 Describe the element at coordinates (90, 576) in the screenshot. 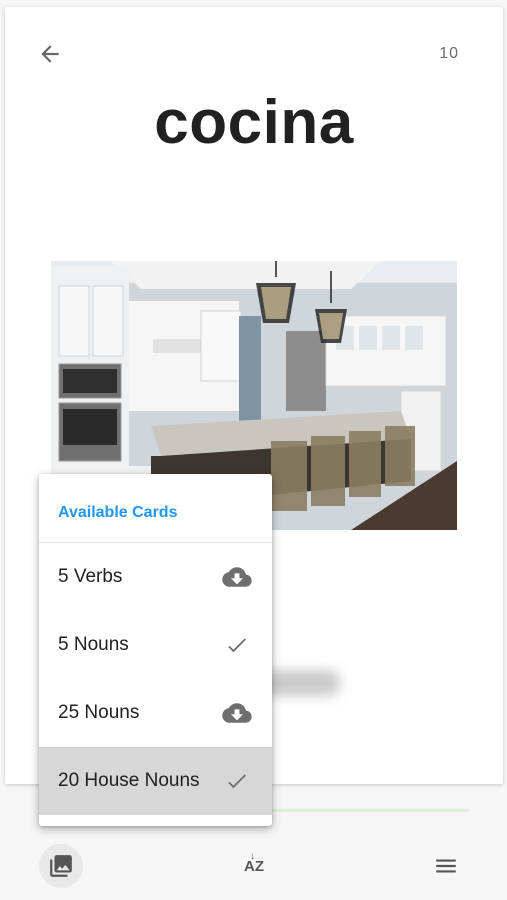

I see `deck-item-label: 5 Verbs` at that location.